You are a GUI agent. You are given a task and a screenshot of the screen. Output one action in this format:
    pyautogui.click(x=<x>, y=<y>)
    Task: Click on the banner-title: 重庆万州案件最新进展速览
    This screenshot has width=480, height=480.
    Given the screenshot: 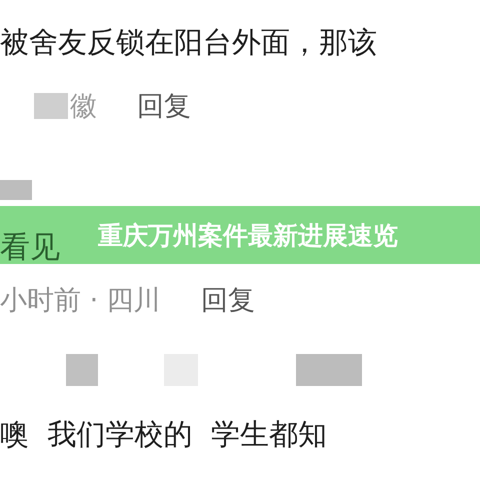 What is the action you would take?
    pyautogui.click(x=248, y=236)
    